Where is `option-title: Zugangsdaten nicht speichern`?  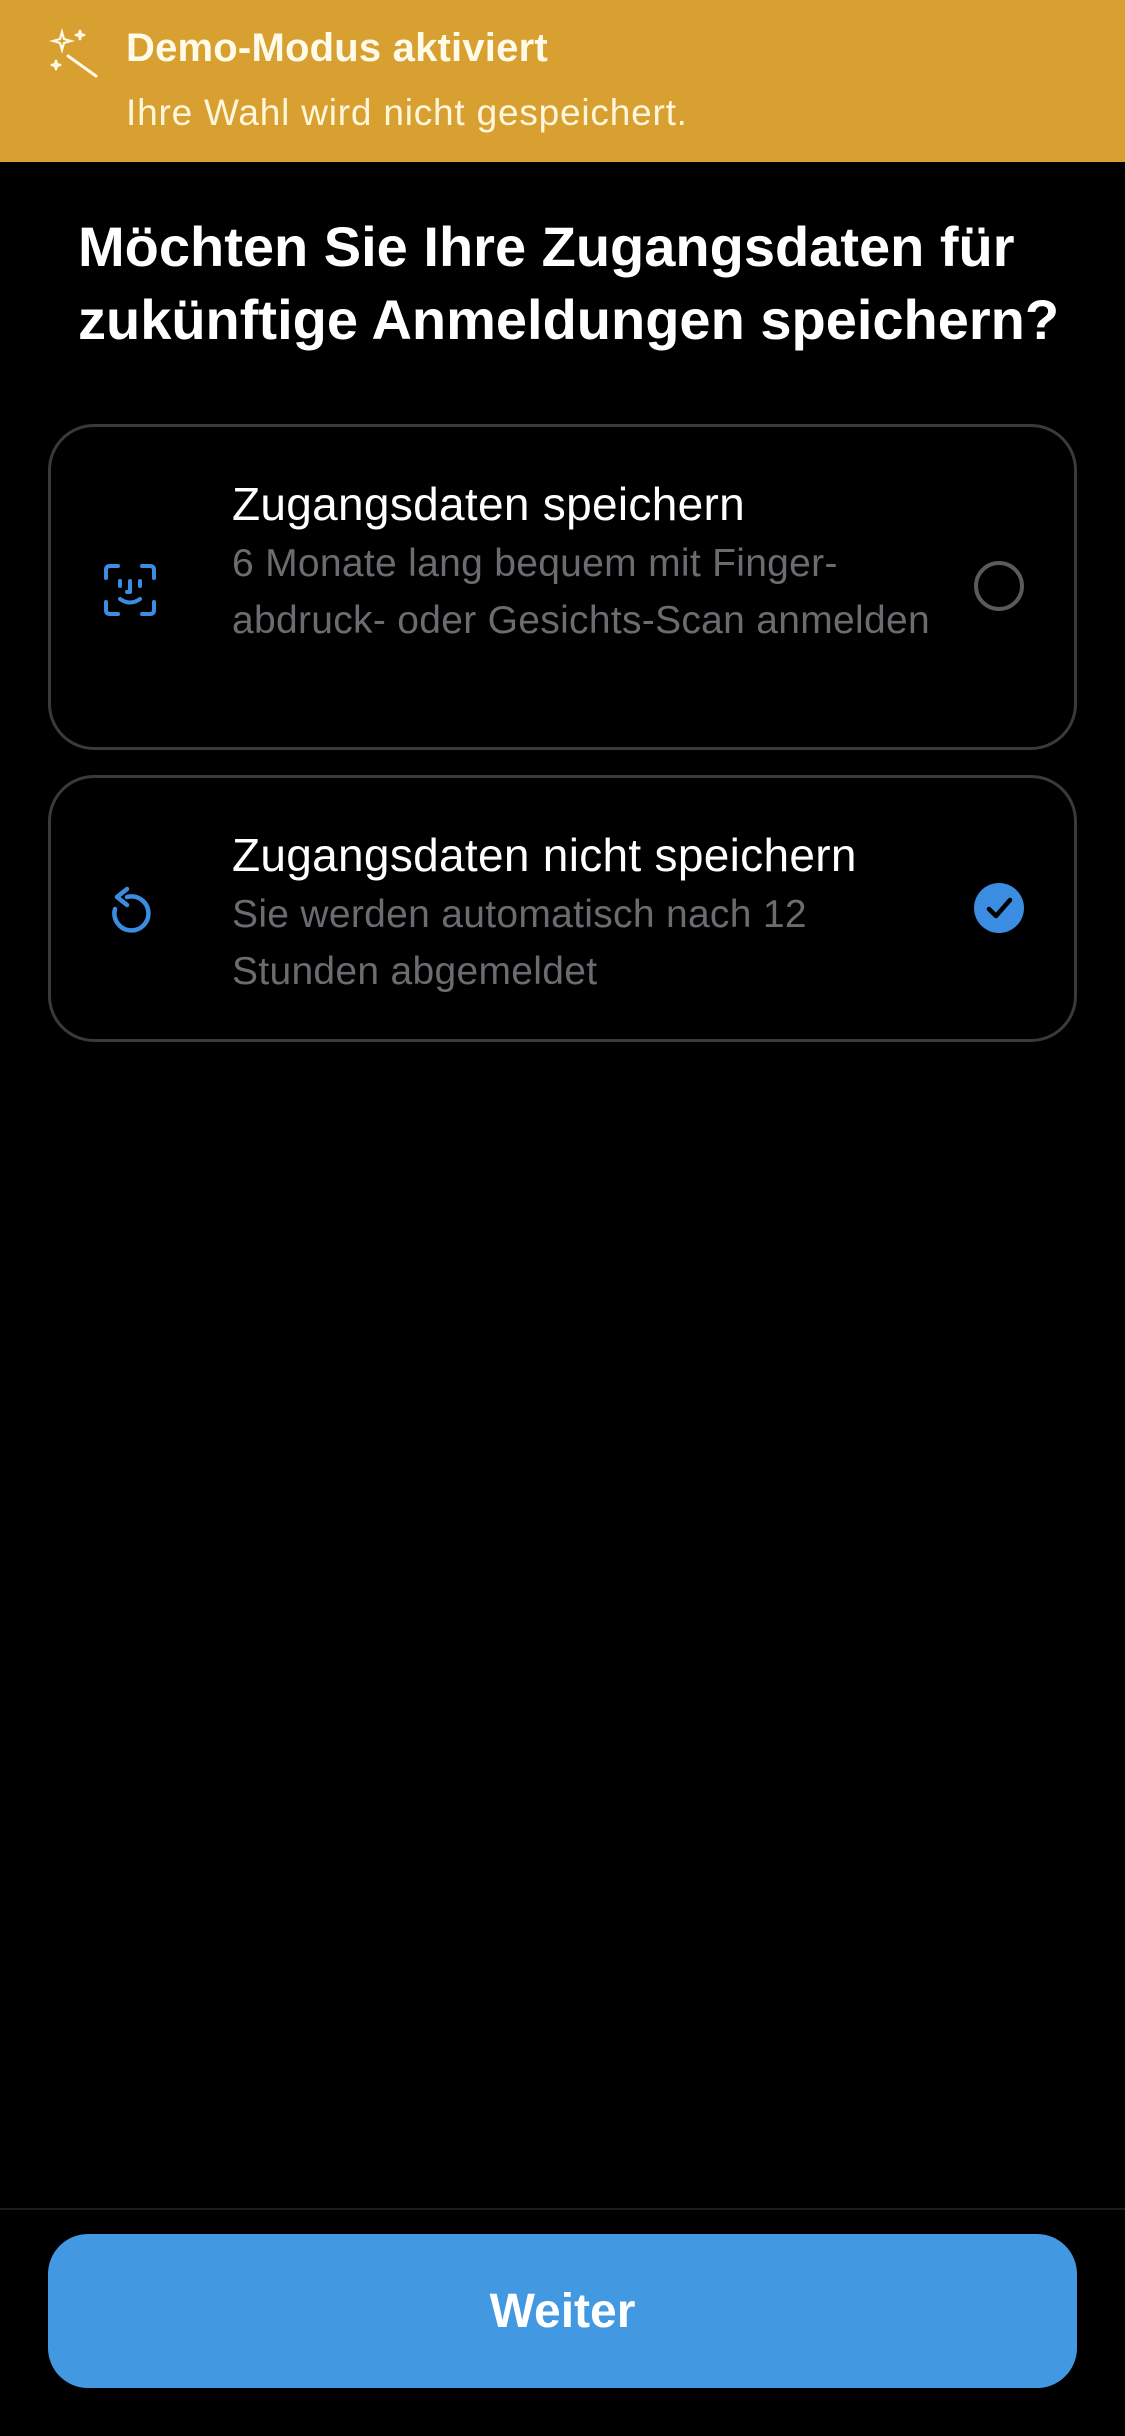 option-title: Zugangsdaten nicht speichern is located at coordinates (544, 855).